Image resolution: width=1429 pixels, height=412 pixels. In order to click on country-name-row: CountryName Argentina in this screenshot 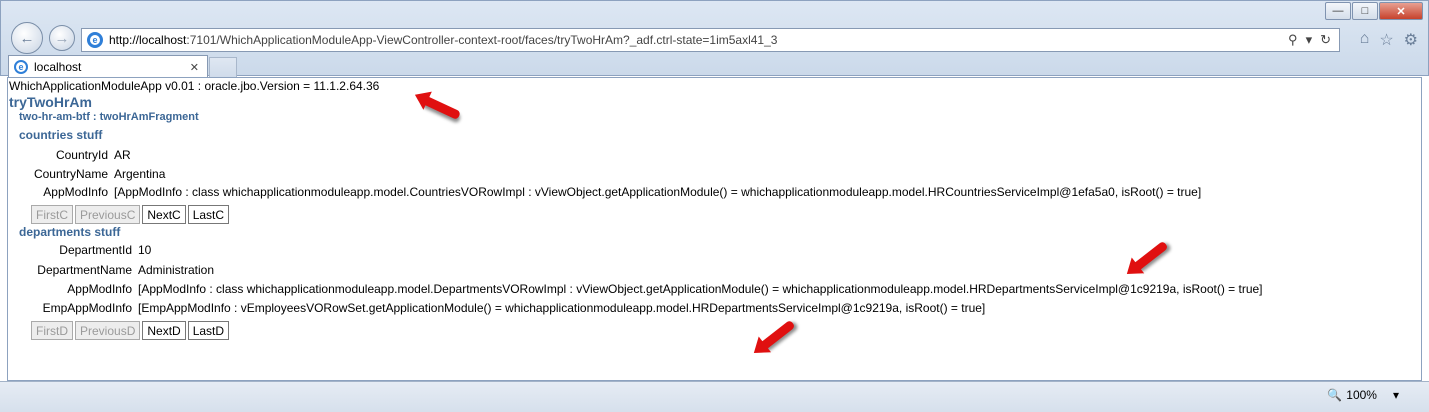, I will do `click(86, 174)`.